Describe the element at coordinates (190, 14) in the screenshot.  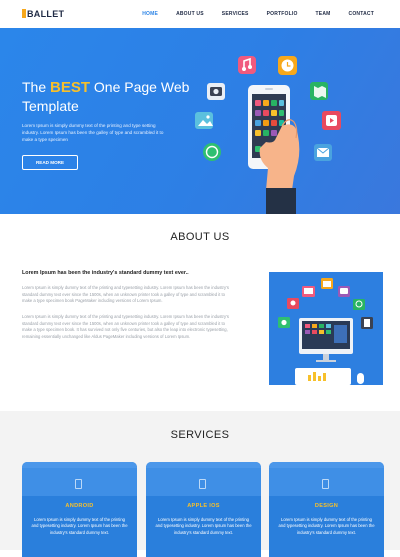
I see `nav-item-about-us: ABOUT US` at that location.